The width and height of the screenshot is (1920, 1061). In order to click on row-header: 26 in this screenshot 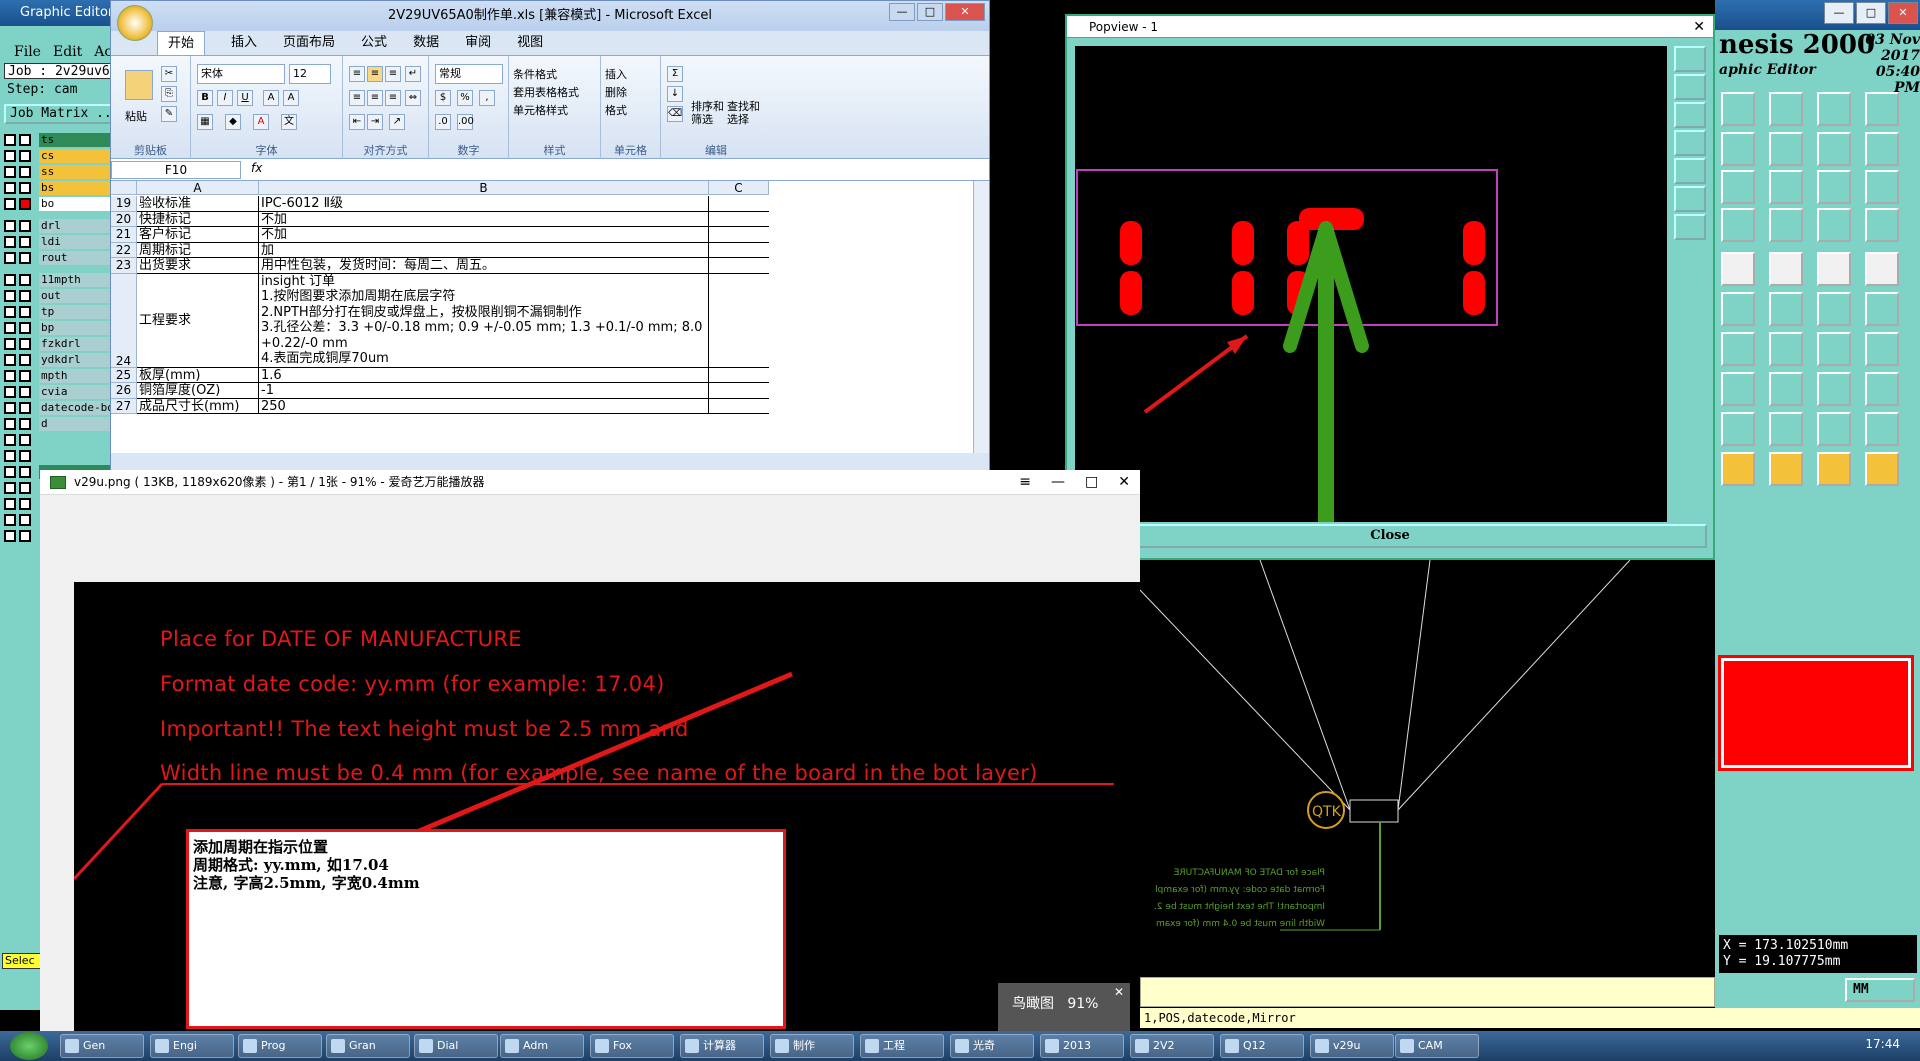, I will do `click(124, 391)`.